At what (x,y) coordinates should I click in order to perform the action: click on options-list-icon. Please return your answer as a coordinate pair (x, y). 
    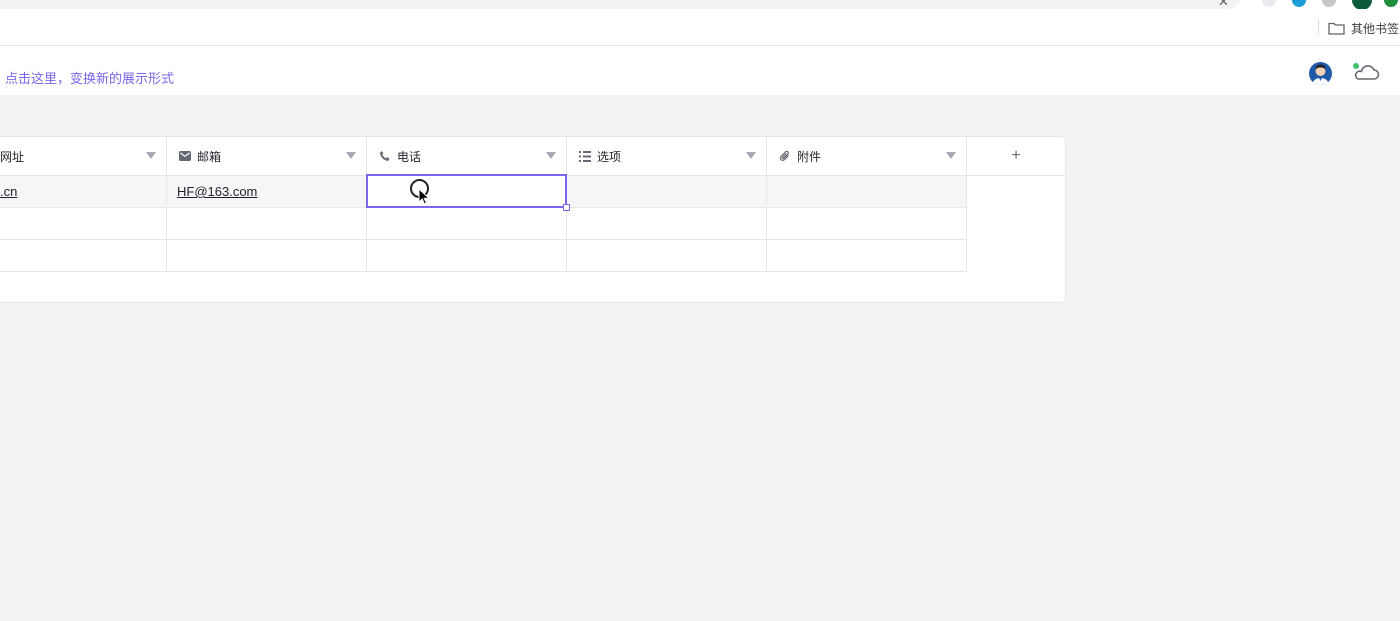
    Looking at the image, I should click on (585, 156).